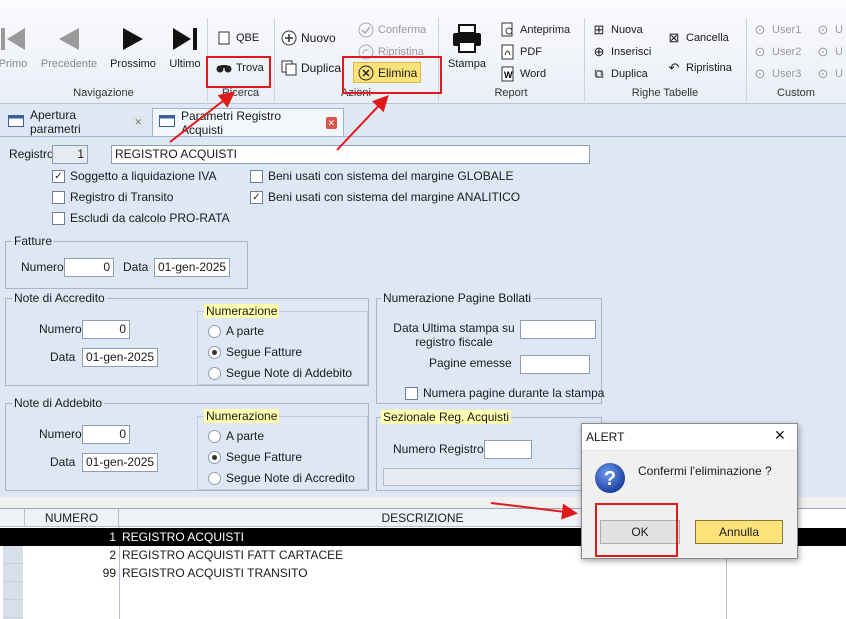 This screenshot has height=619, width=846. Describe the element at coordinates (60, 329) in the screenshot. I see `accredito-numero-label: Numero` at that location.